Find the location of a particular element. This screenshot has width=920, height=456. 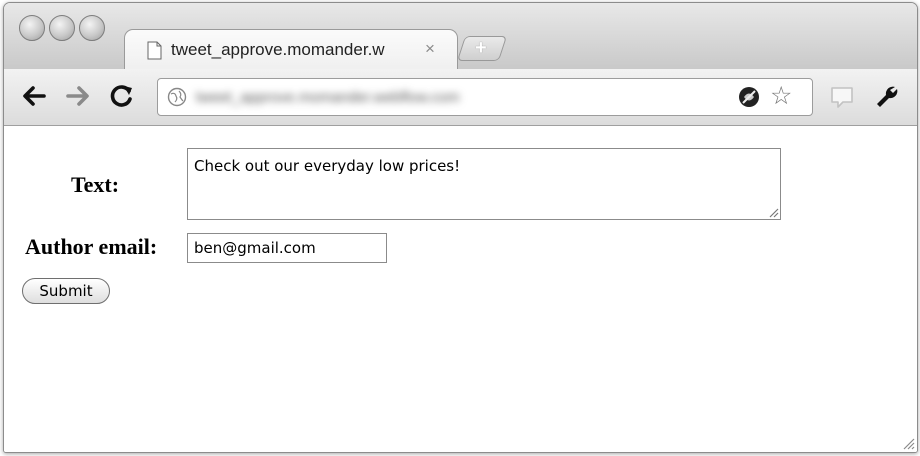

text-input: Check out our everyday low prices! is located at coordinates (484, 184).